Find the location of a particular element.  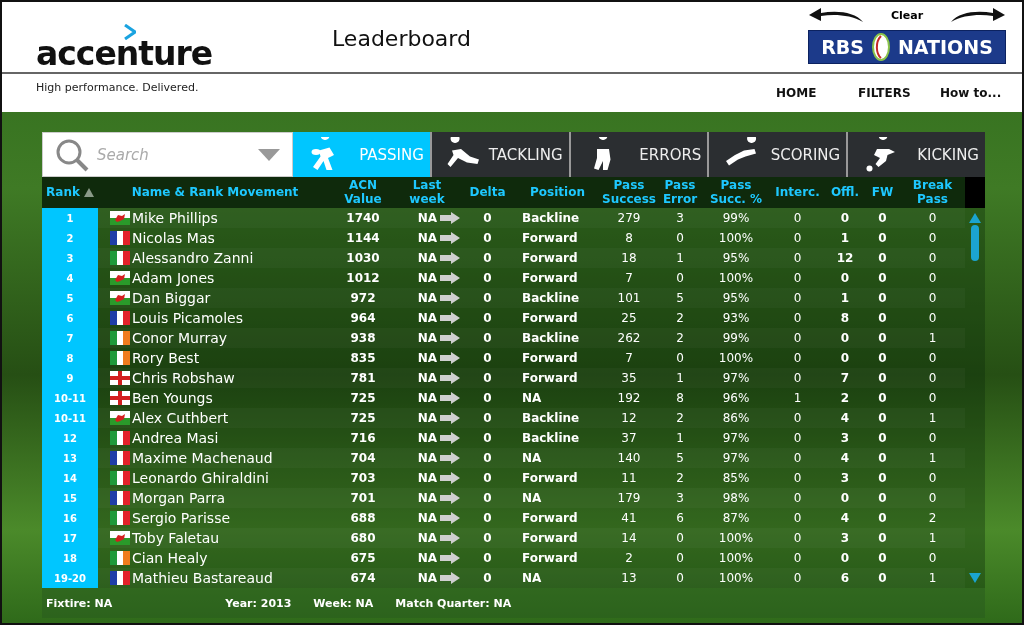

sponsor-logo: RBS NATIONS is located at coordinates (907, 47).